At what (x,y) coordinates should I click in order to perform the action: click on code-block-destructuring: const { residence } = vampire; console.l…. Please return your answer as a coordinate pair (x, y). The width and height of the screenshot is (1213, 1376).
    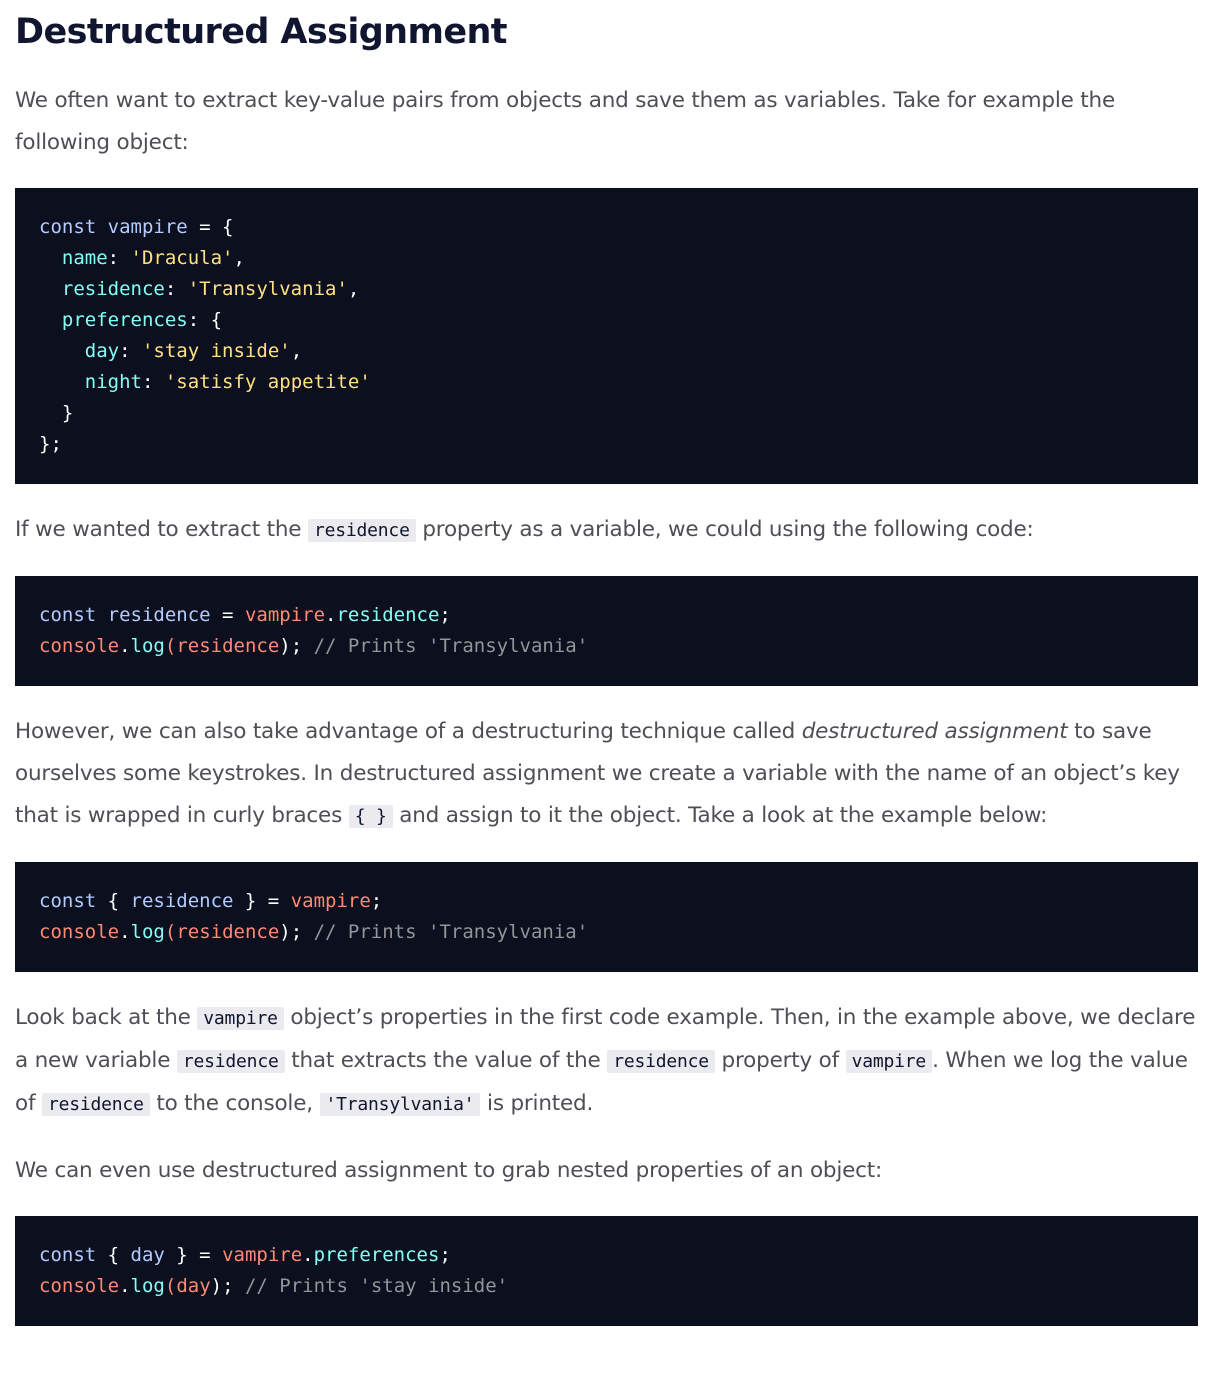
    Looking at the image, I should click on (606, 917).